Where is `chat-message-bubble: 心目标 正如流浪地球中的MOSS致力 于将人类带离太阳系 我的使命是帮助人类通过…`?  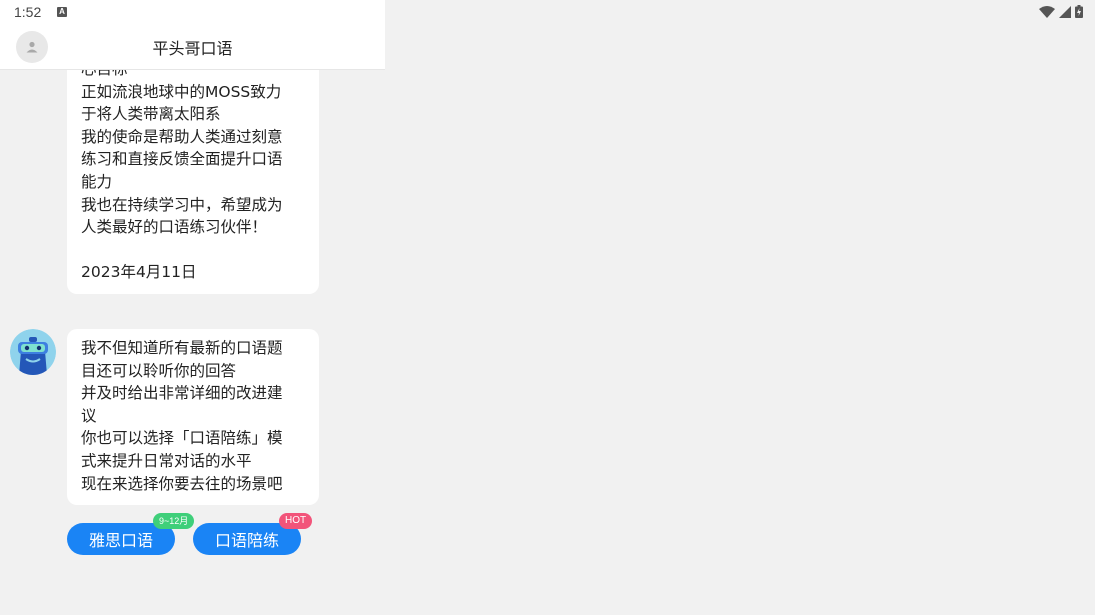
chat-message-bubble: 心目标 正如流浪地球中的MOSS致力 于将人类带离太阳系 我的使命是帮助人类通过… is located at coordinates (193, 182).